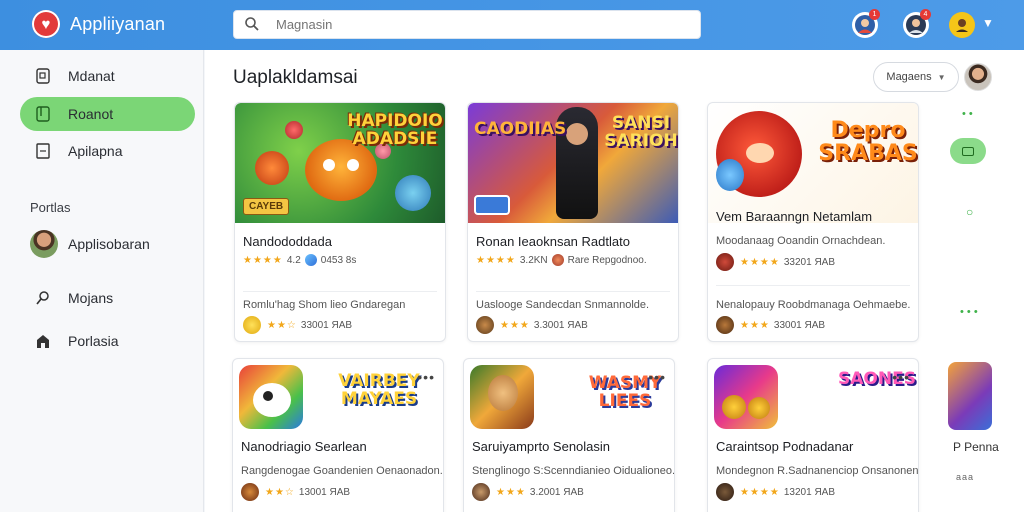 This screenshot has width=1024, height=512. What do you see at coordinates (541, 446) in the screenshot?
I see `card-title: Saruiyamprto Senolasin` at bounding box center [541, 446].